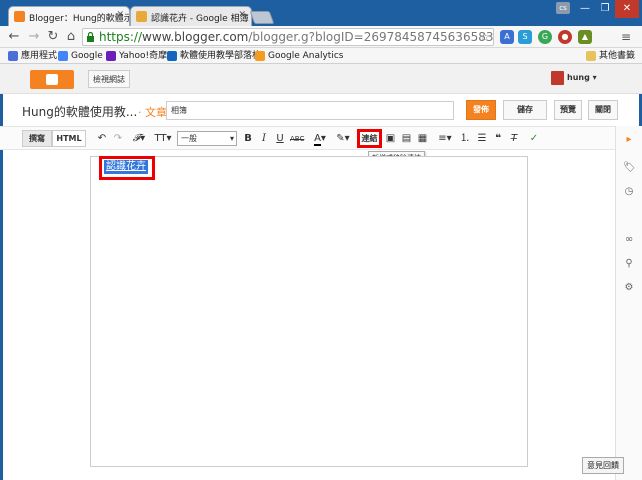 The width and height of the screenshot is (642, 480). Describe the element at coordinates (591, 56) in the screenshot. I see `folder-icon` at that location.